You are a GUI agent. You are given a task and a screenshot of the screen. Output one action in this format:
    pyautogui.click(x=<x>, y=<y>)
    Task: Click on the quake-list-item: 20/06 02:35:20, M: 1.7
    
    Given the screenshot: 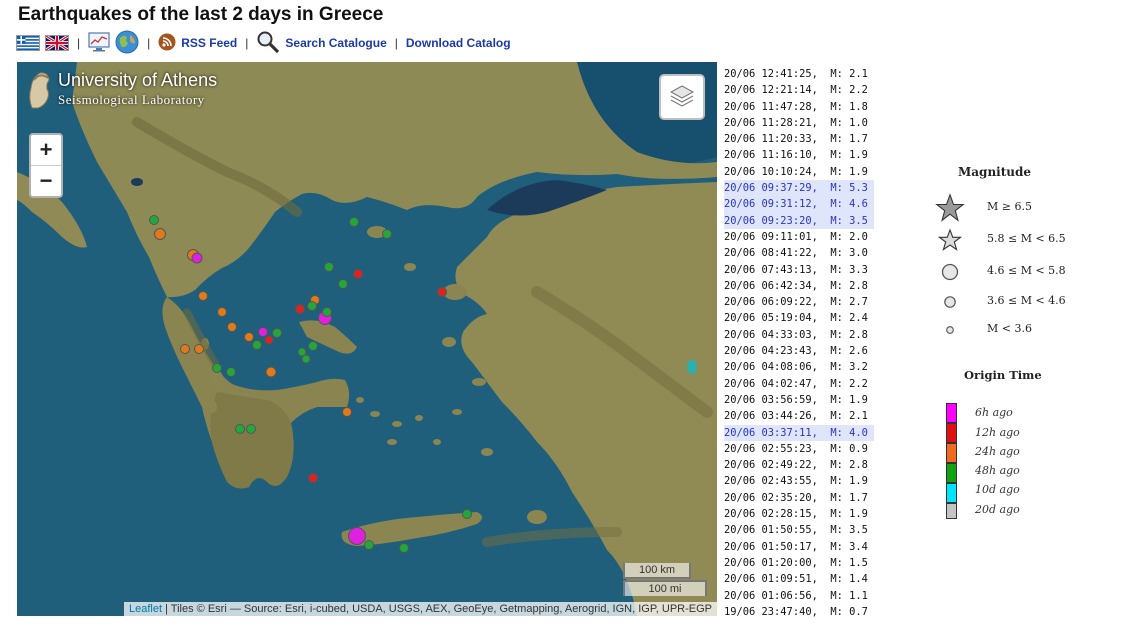 What is the action you would take?
    pyautogui.click(x=799, y=498)
    